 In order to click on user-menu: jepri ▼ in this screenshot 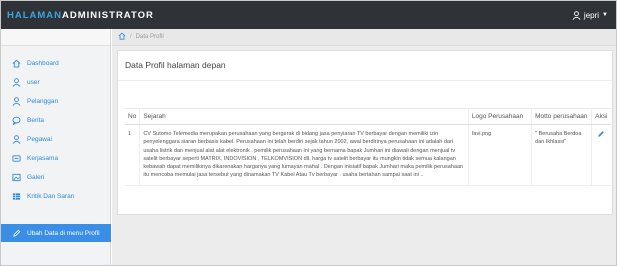, I will do `click(590, 15)`.